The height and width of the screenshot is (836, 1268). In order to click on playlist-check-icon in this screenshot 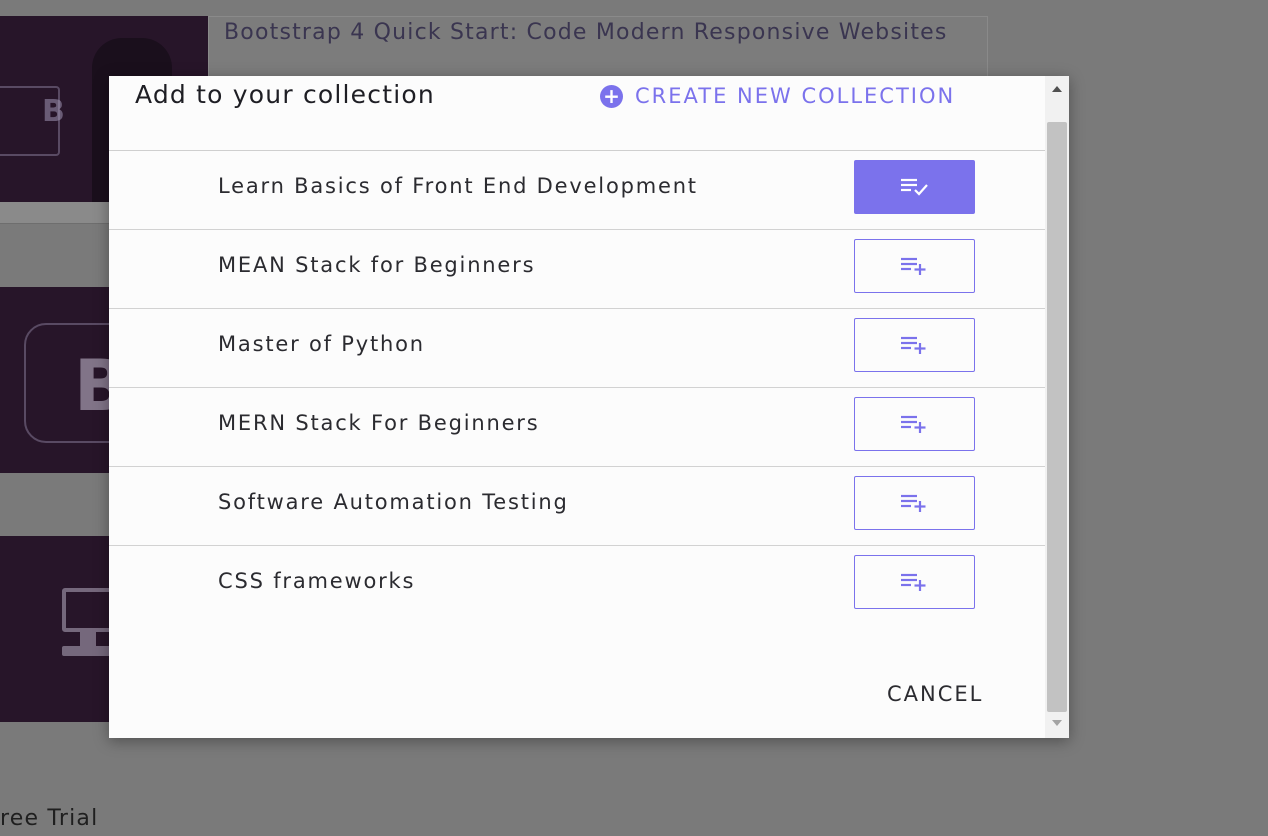, I will do `click(914, 187)`.